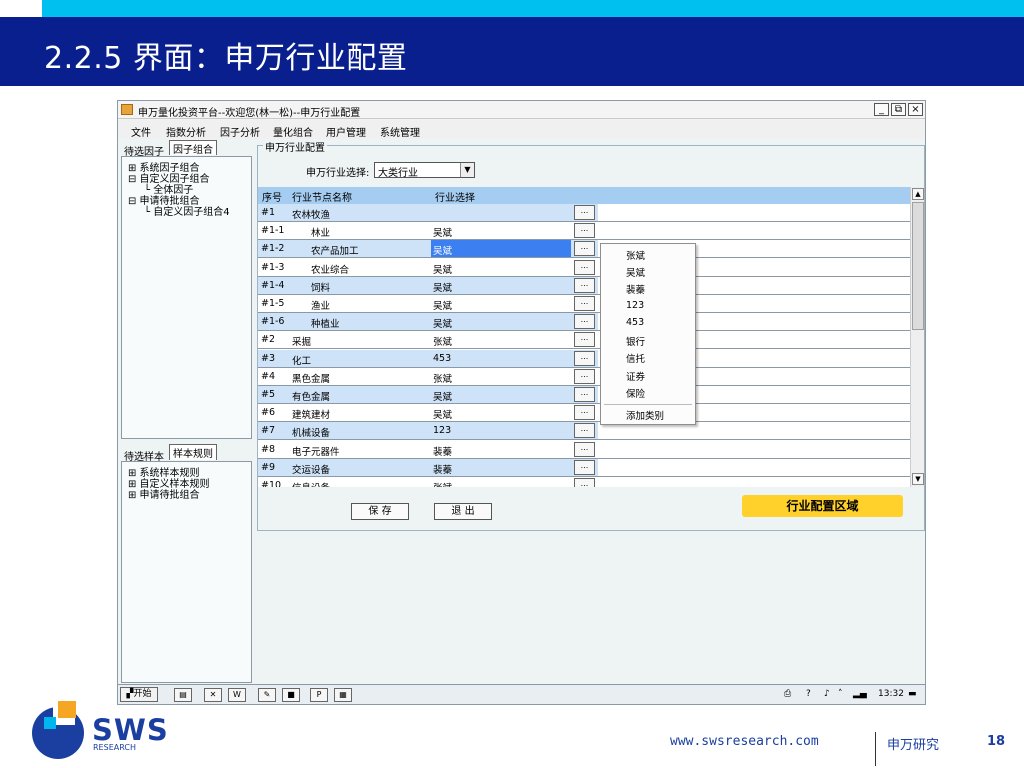 The width and height of the screenshot is (1024, 768). What do you see at coordinates (918, 266) in the screenshot?
I see `scroll-thumb` at bounding box center [918, 266].